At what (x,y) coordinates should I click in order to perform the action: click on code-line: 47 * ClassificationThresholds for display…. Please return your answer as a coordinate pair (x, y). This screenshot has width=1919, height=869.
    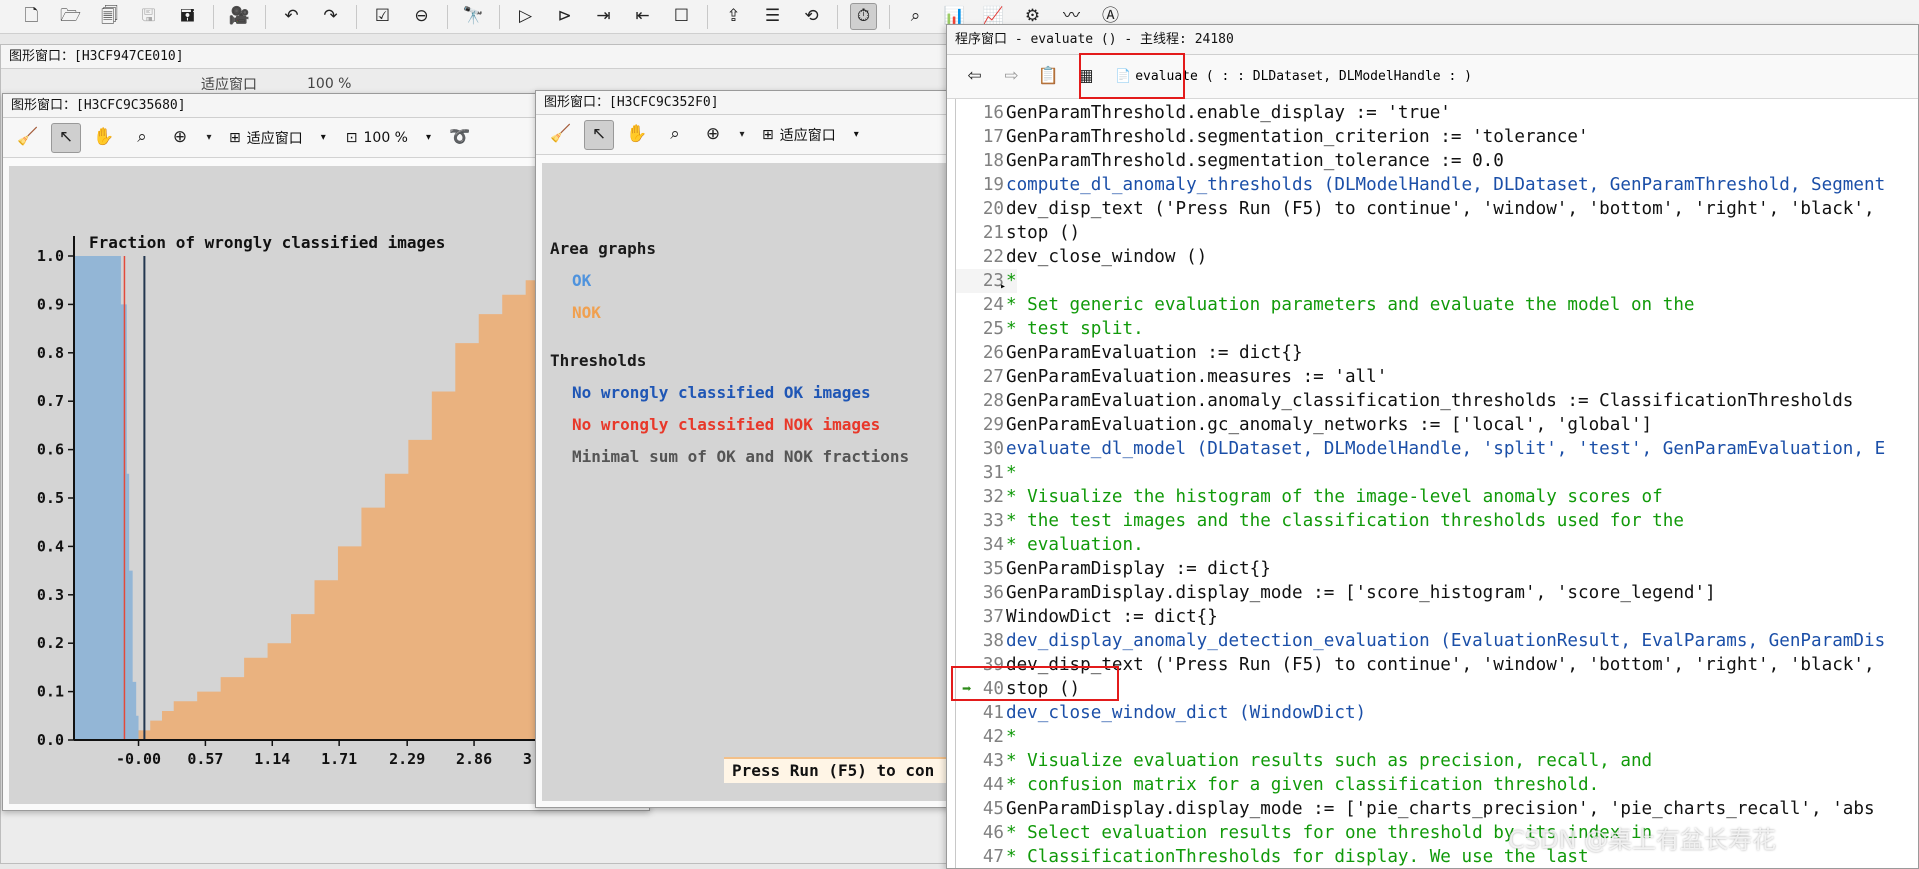
    Looking at the image, I should click on (1272, 856).